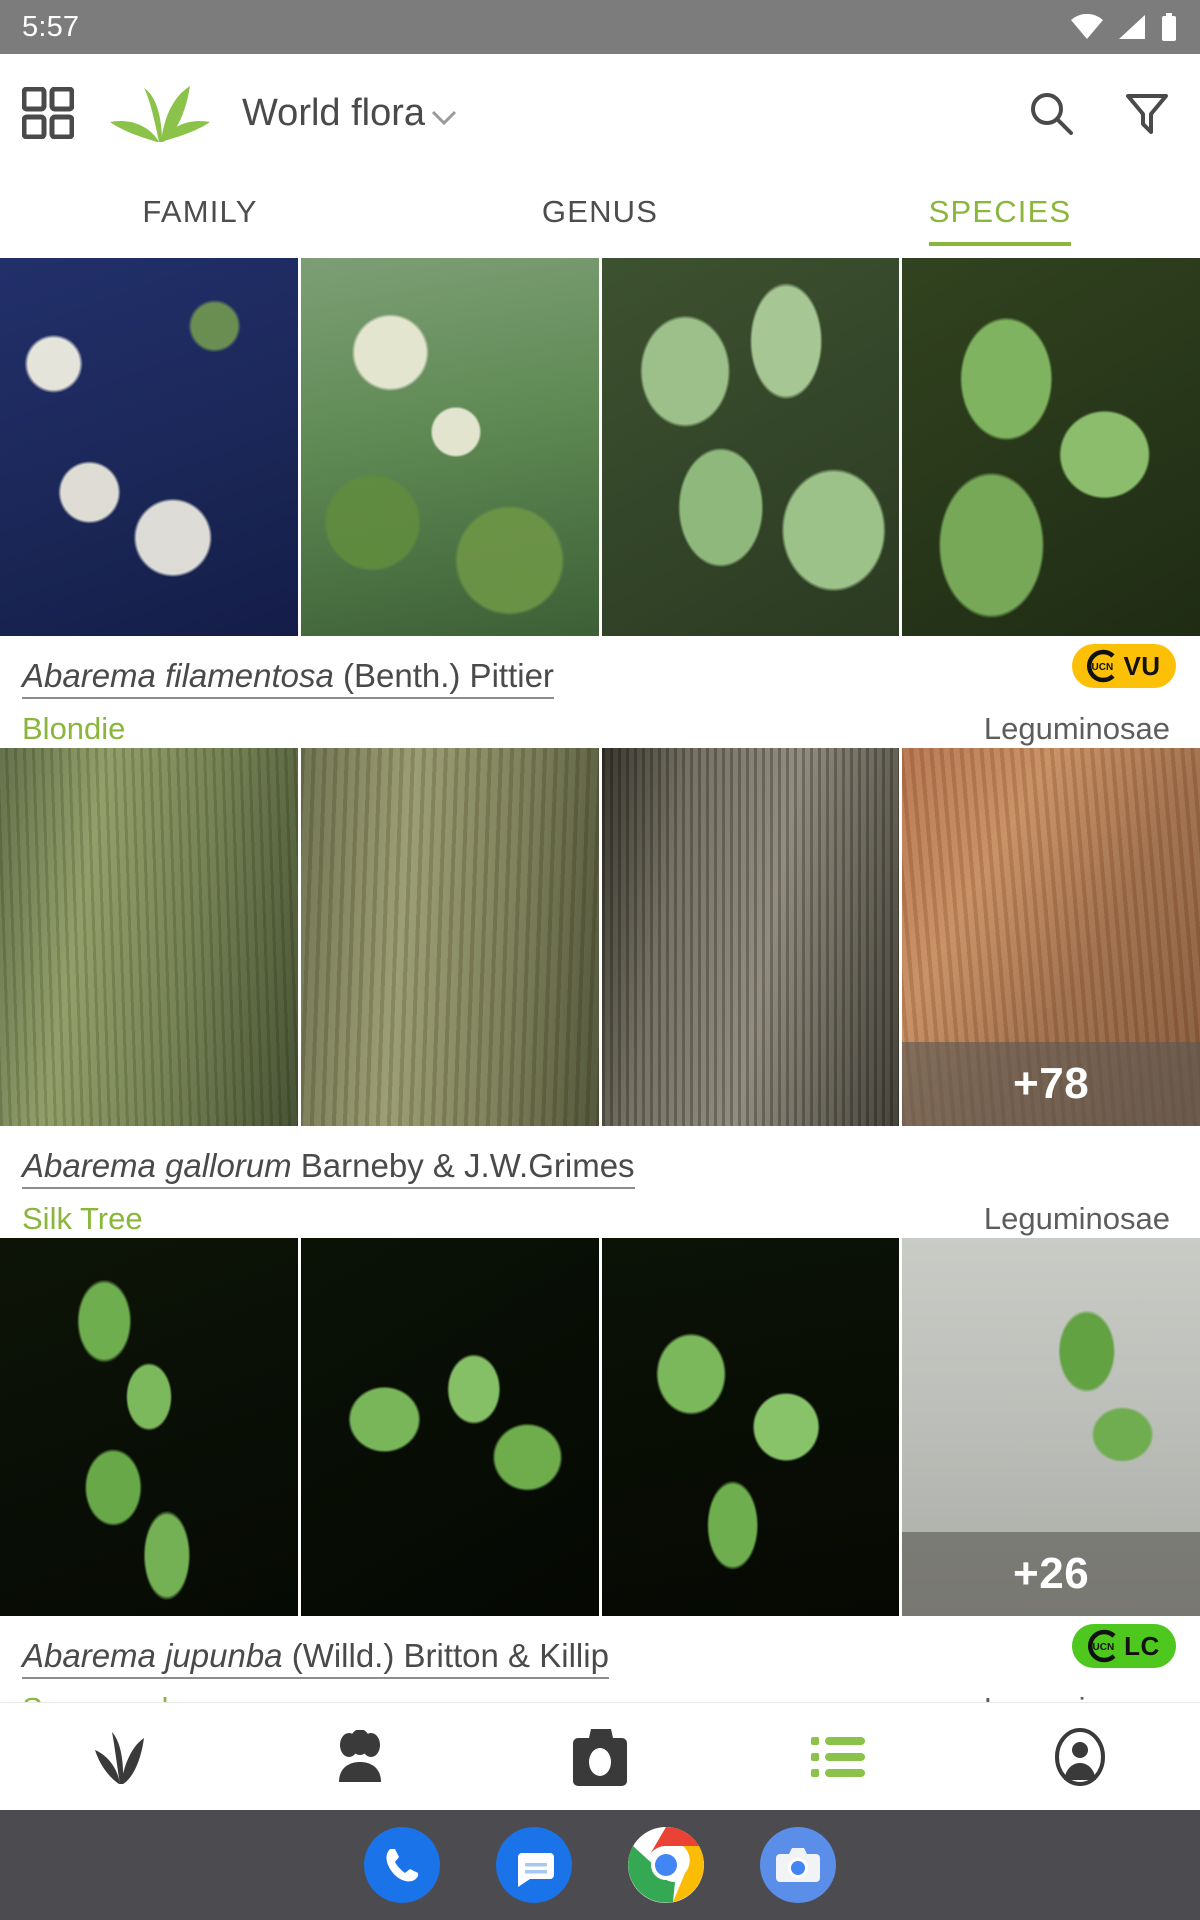  Describe the element at coordinates (157, 1165) in the screenshot. I see `scientific-name: Abarema gallorum` at that location.